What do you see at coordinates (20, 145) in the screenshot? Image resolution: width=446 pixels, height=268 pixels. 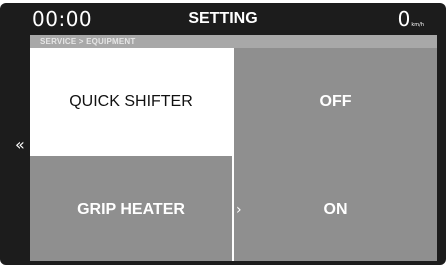 I see `back-arrow-icon: «` at bounding box center [20, 145].